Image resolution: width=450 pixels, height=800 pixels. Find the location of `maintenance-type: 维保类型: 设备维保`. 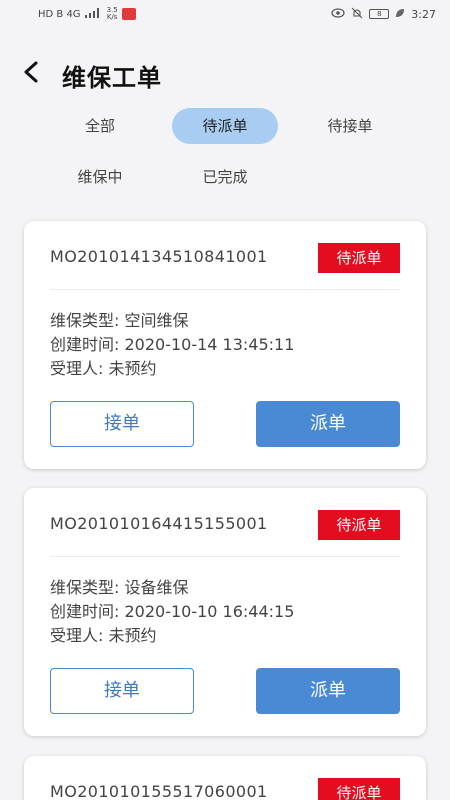

maintenance-type: 维保类型: 设备维保 is located at coordinates (119, 587).